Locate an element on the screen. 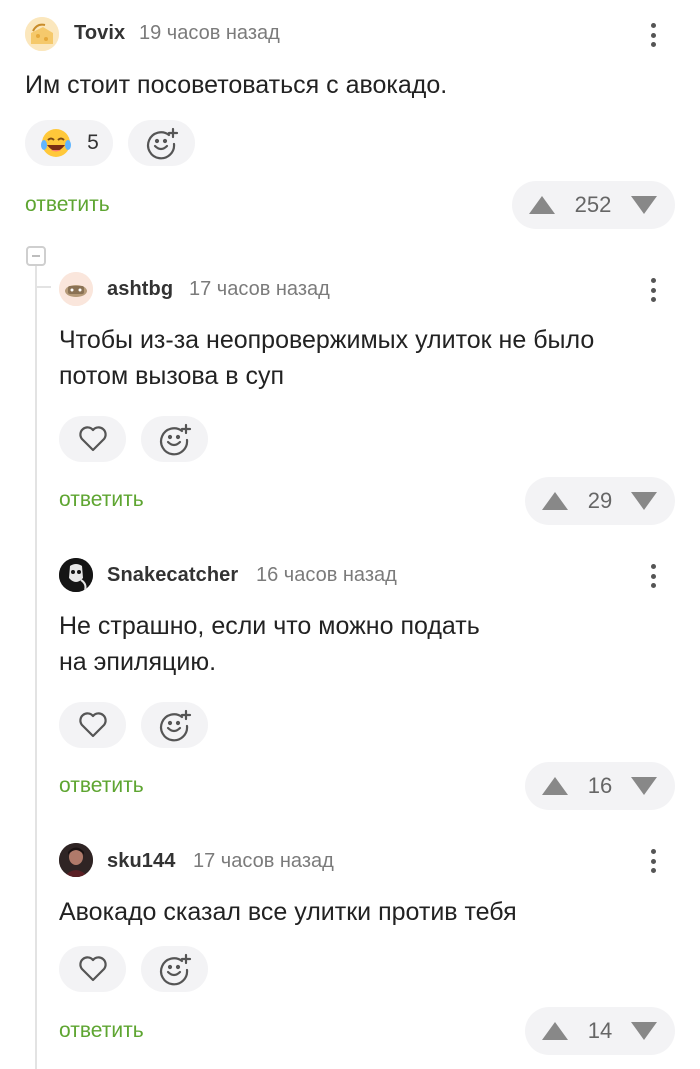 The width and height of the screenshot is (700, 1069). thread-line is located at coordinates (36, 667).